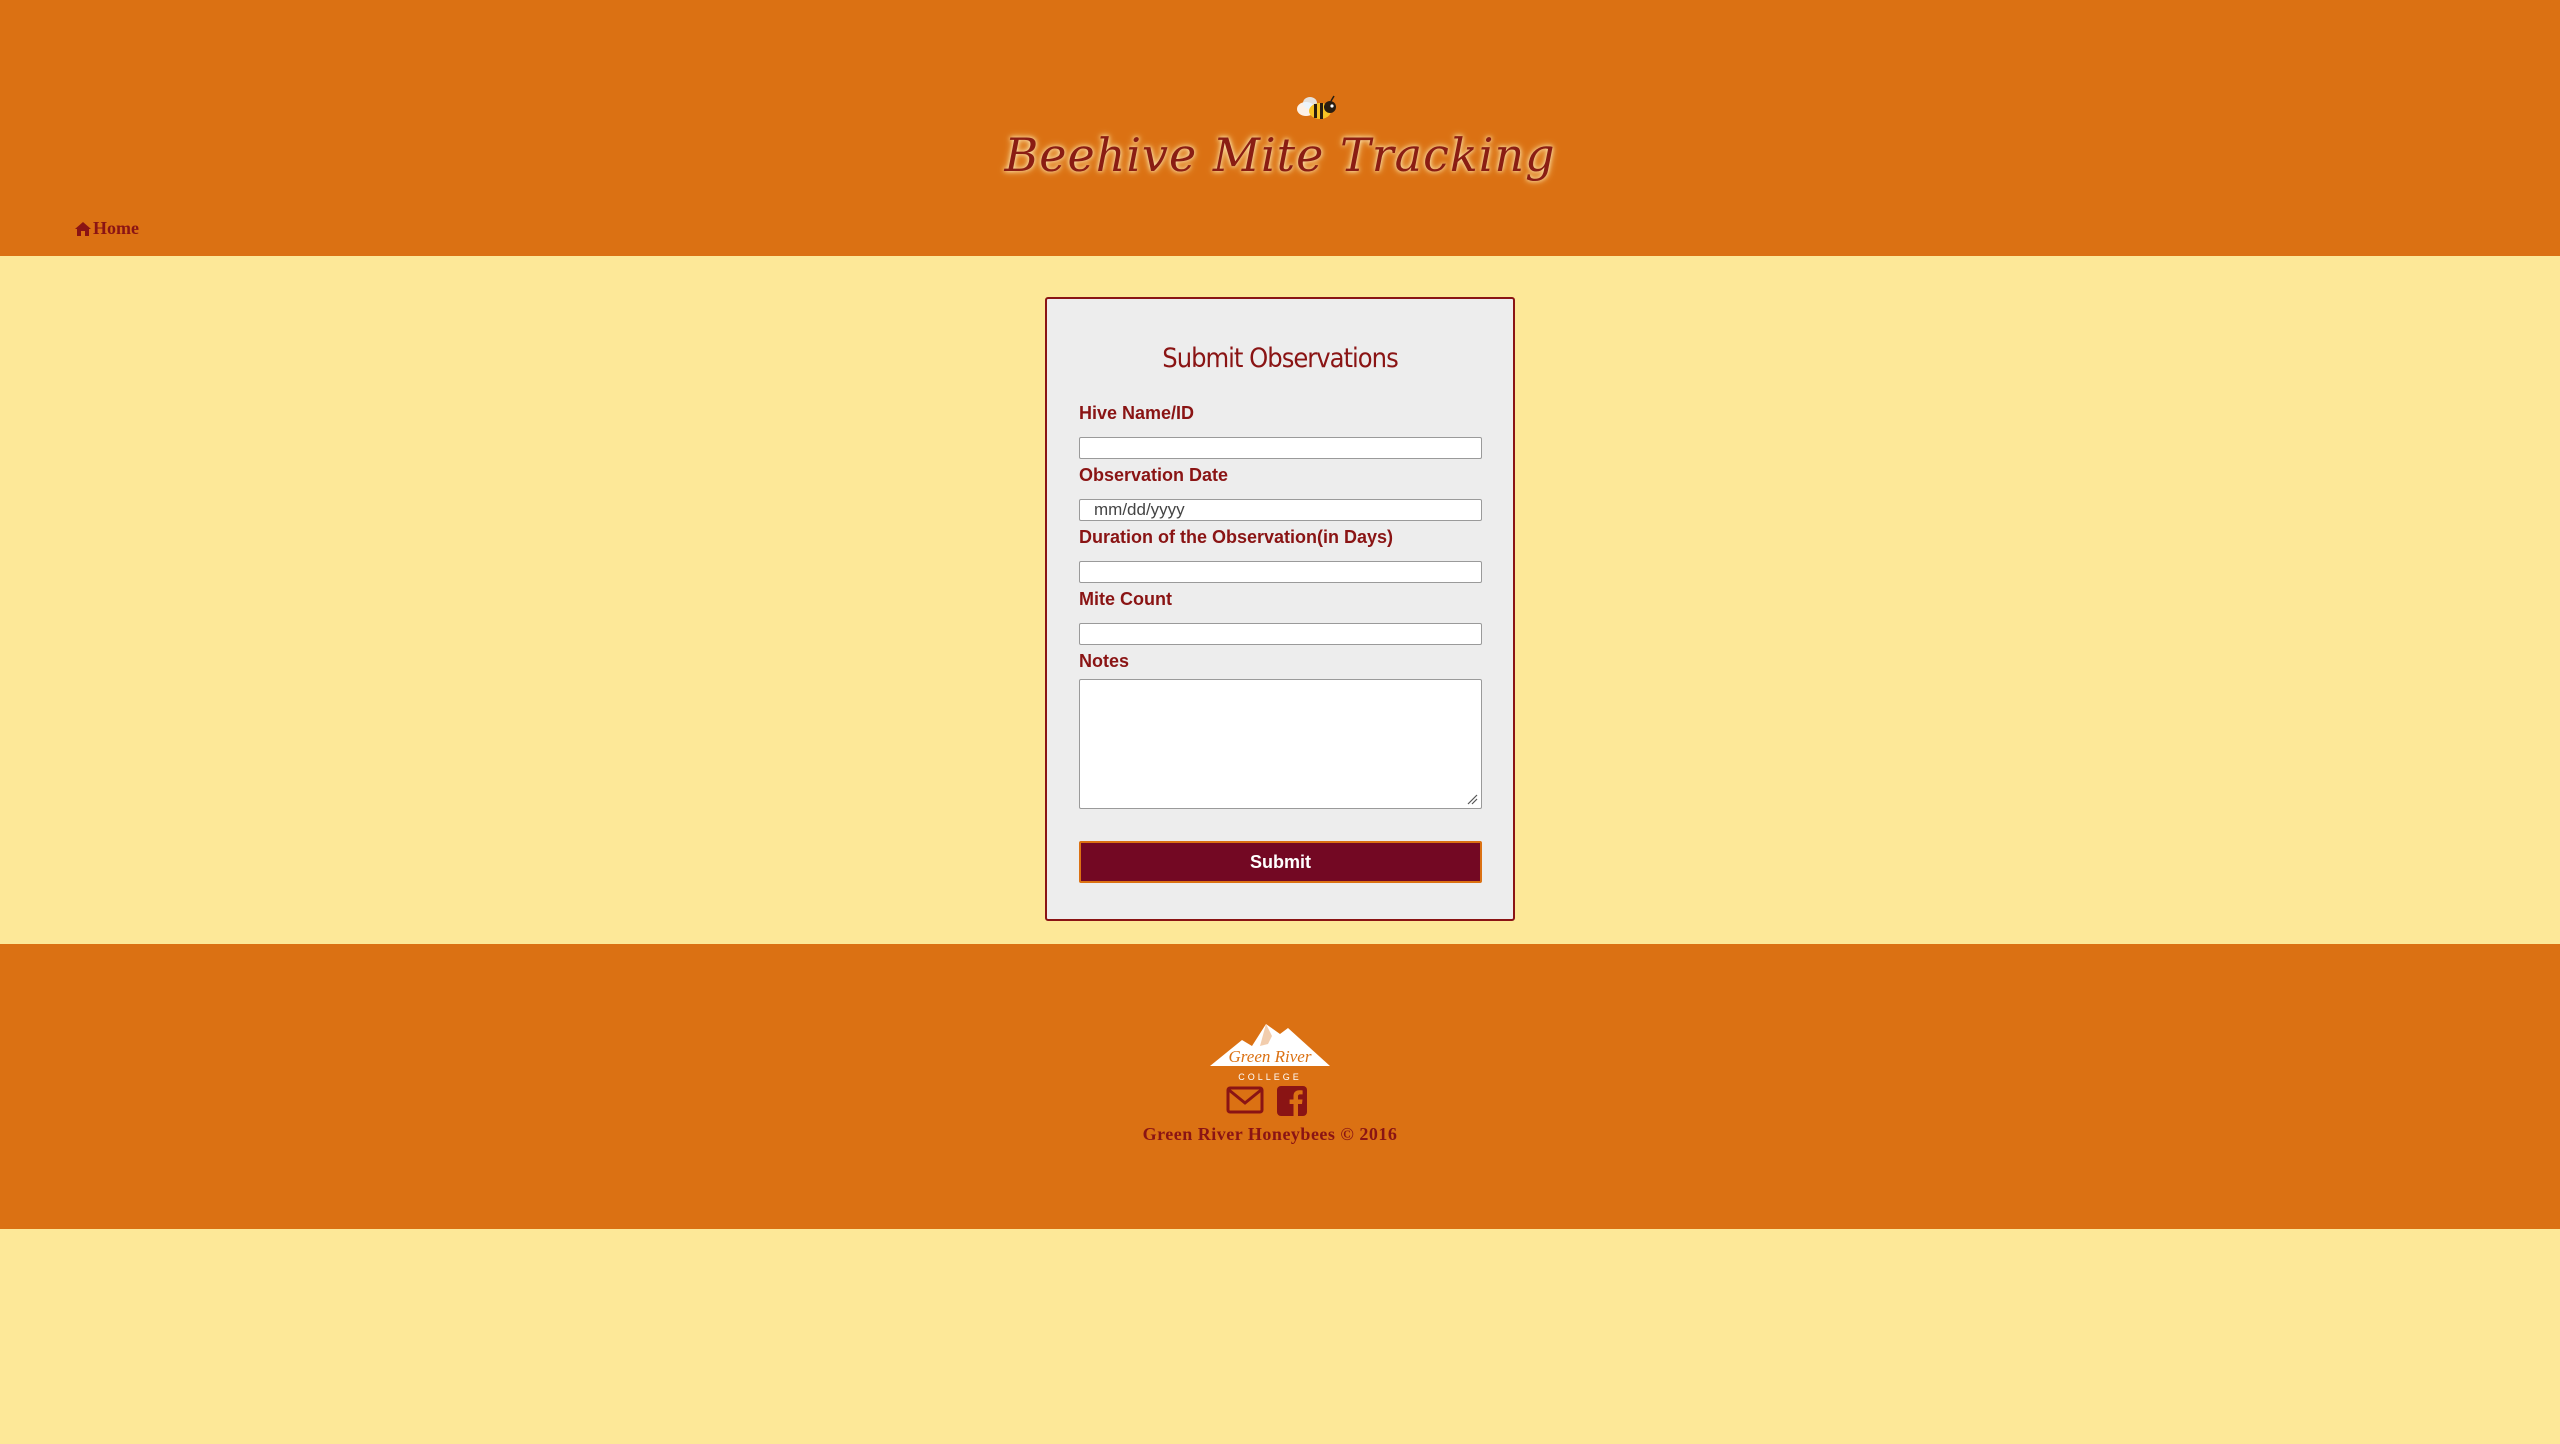  I want to click on site-title: Beehive Mite Tracking, so click(1280, 155).